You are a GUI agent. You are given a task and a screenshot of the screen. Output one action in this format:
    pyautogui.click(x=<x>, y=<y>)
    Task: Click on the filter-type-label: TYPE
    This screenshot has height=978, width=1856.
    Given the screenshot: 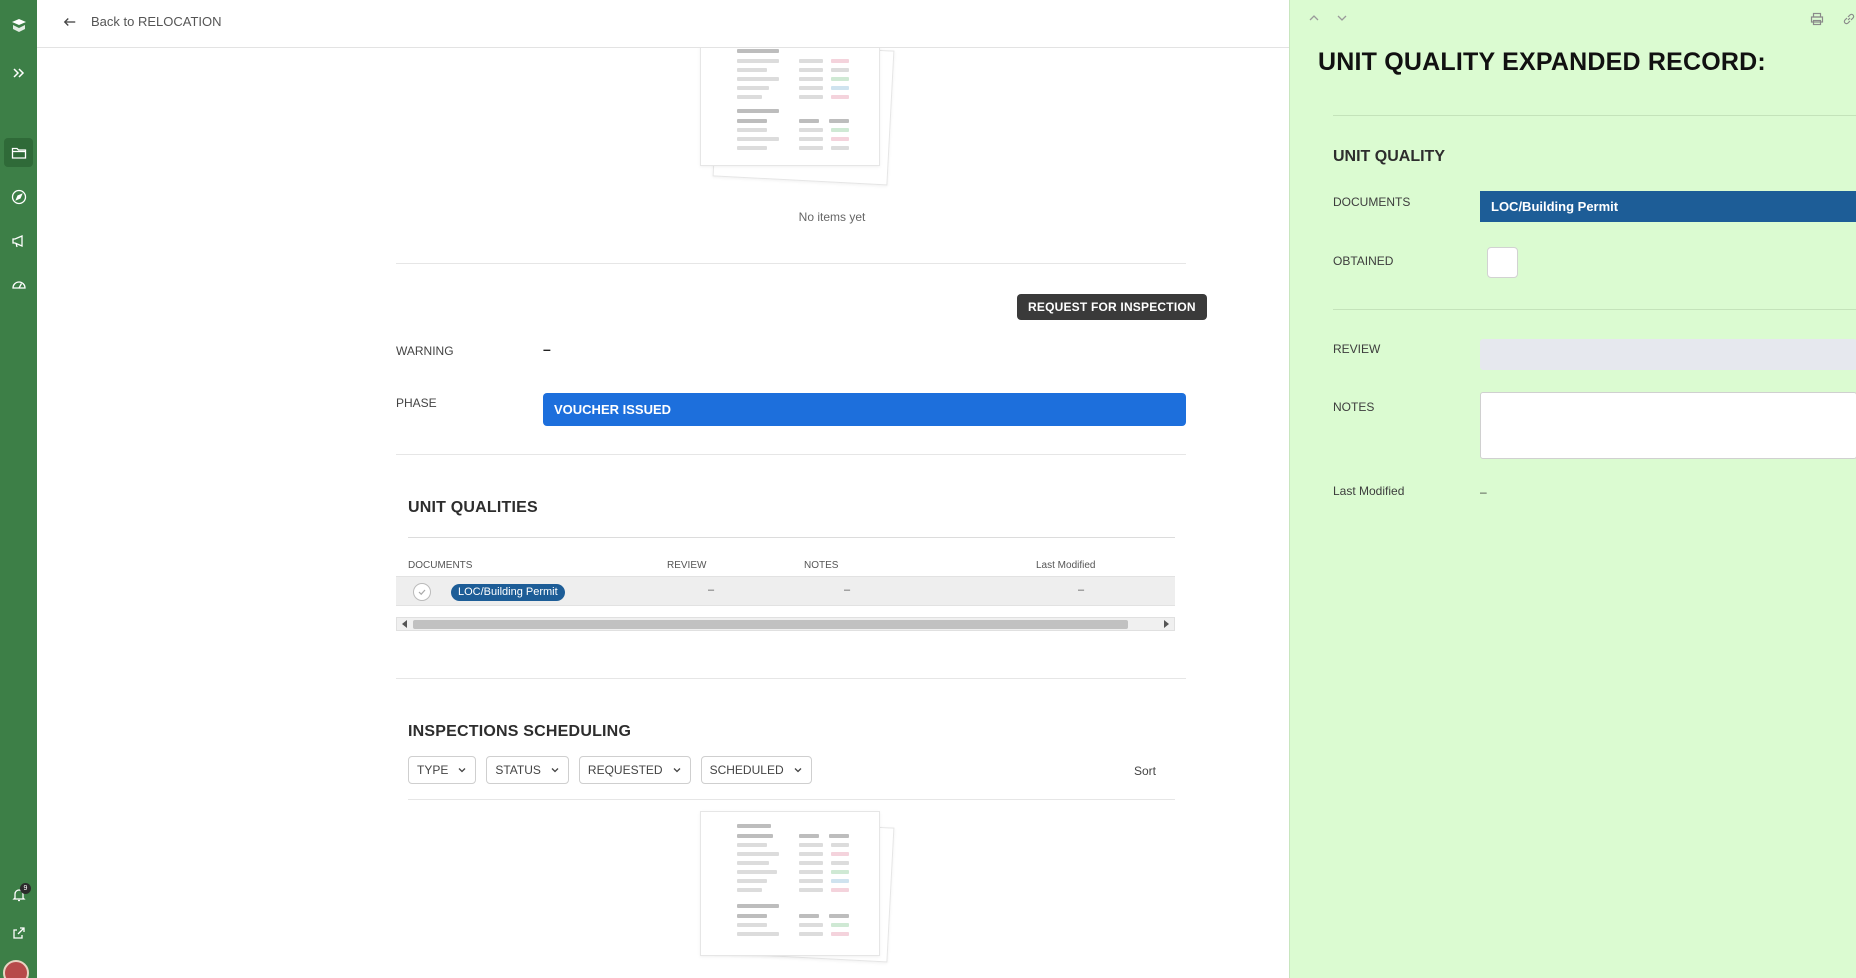 What is the action you would take?
    pyautogui.click(x=433, y=770)
    